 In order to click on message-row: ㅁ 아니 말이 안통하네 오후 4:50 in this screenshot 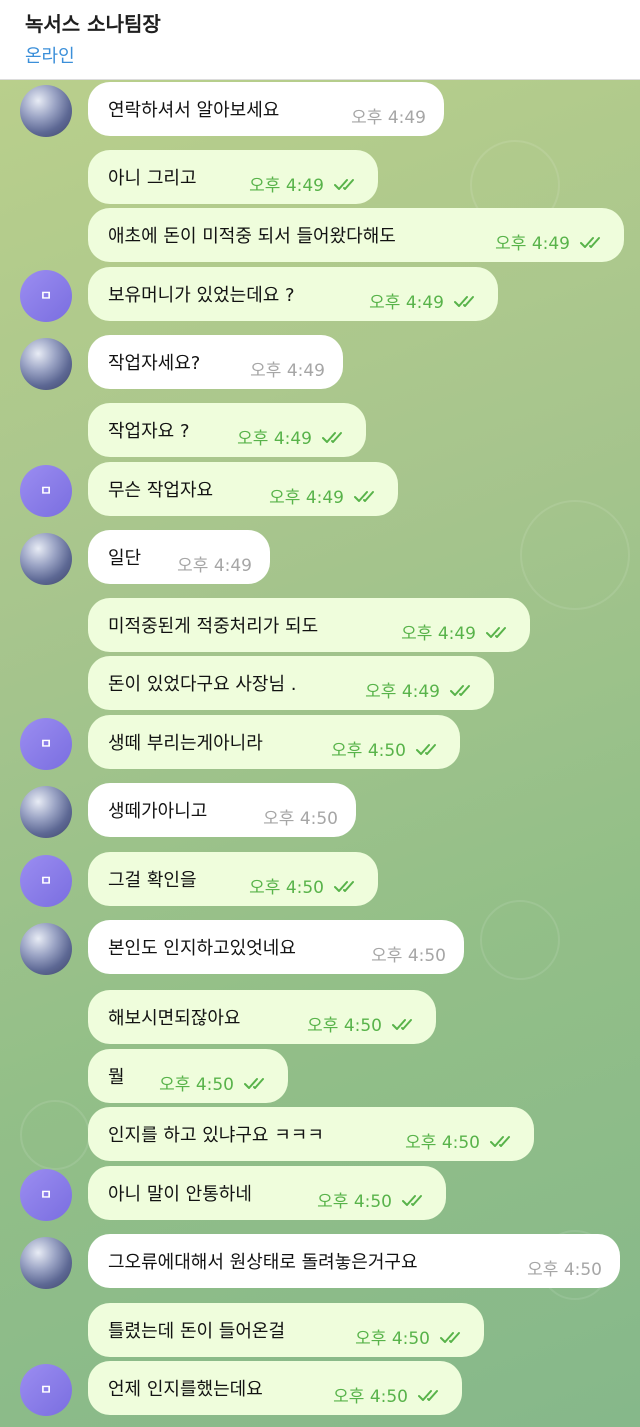, I will do `click(320, 1195)`.